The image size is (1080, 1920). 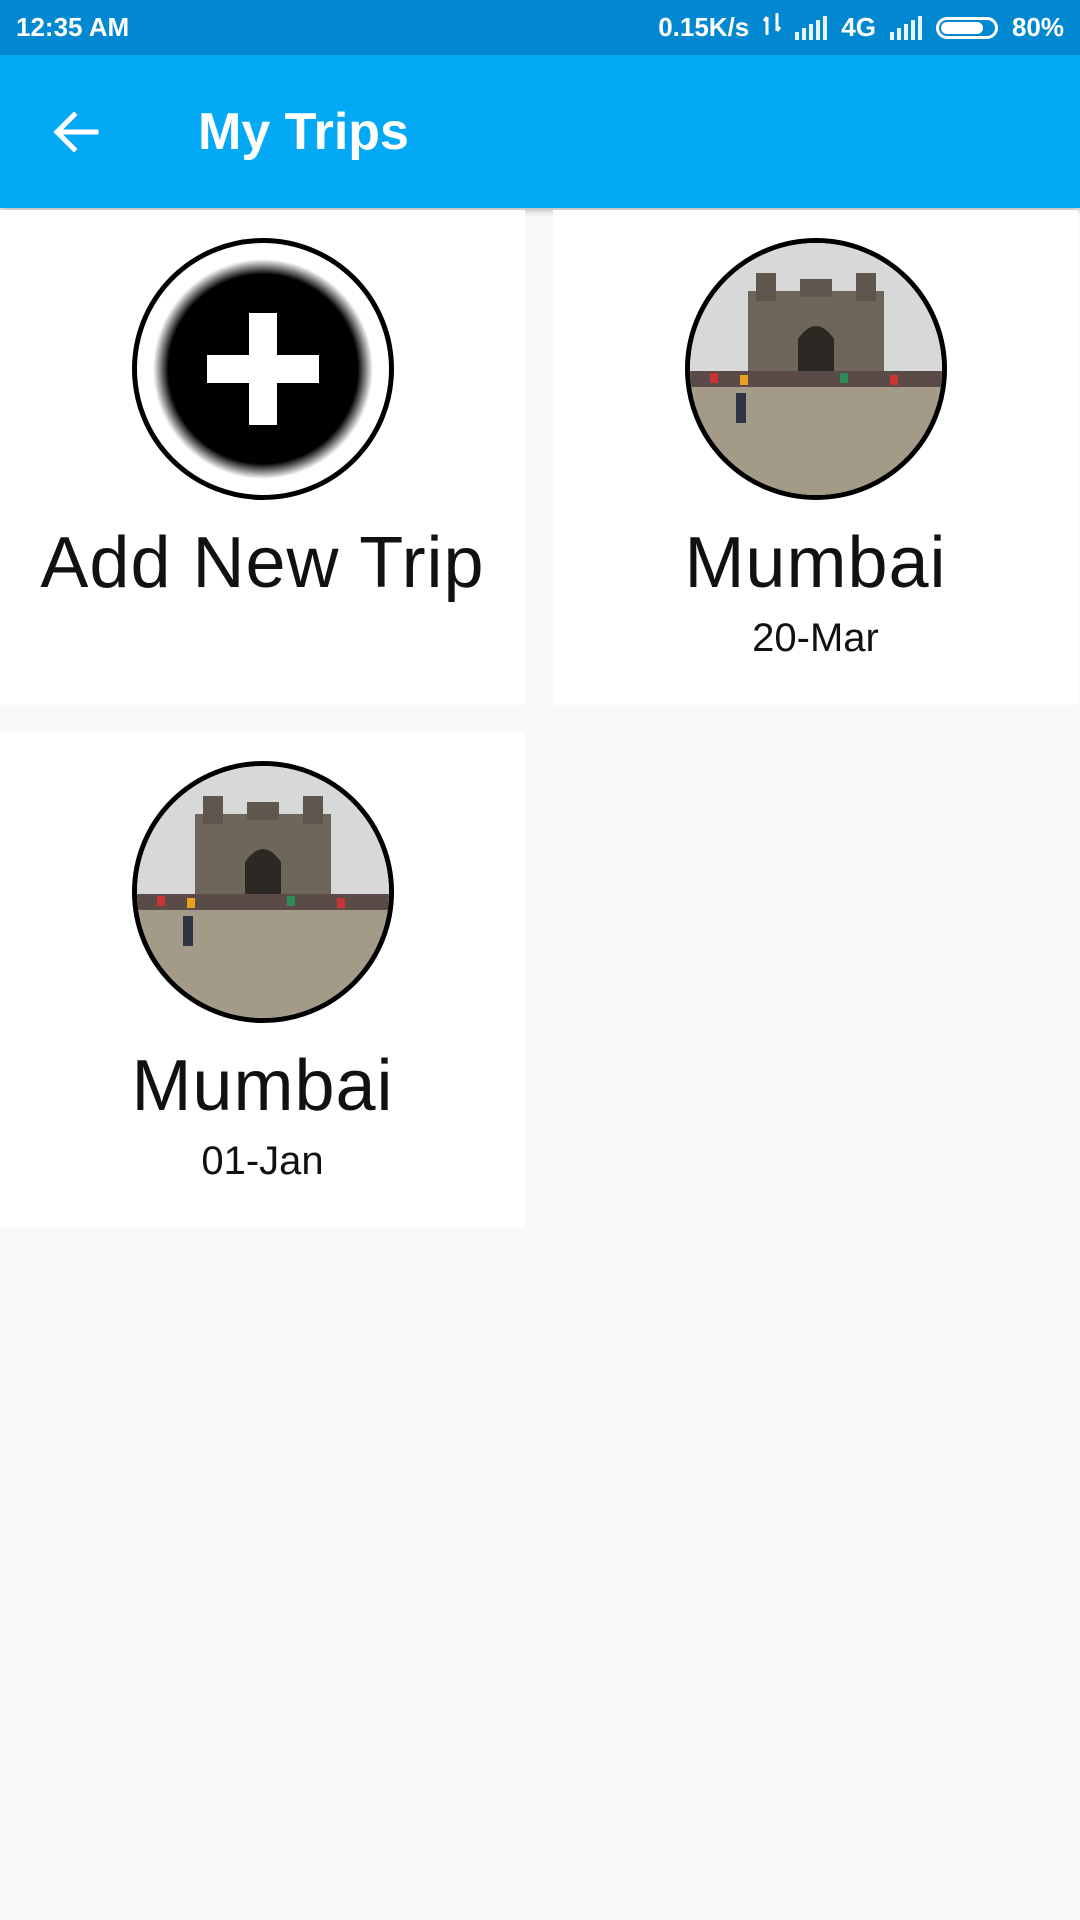 What do you see at coordinates (262, 563) in the screenshot?
I see `add-trip-label: Add New Trip` at bounding box center [262, 563].